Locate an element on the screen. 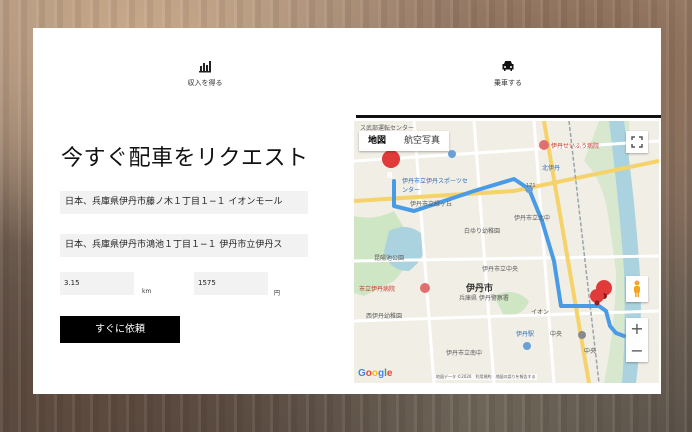 Image resolution: width=692 pixels, height=432 pixels. map-label: 伊丹市立北中 is located at coordinates (532, 218).